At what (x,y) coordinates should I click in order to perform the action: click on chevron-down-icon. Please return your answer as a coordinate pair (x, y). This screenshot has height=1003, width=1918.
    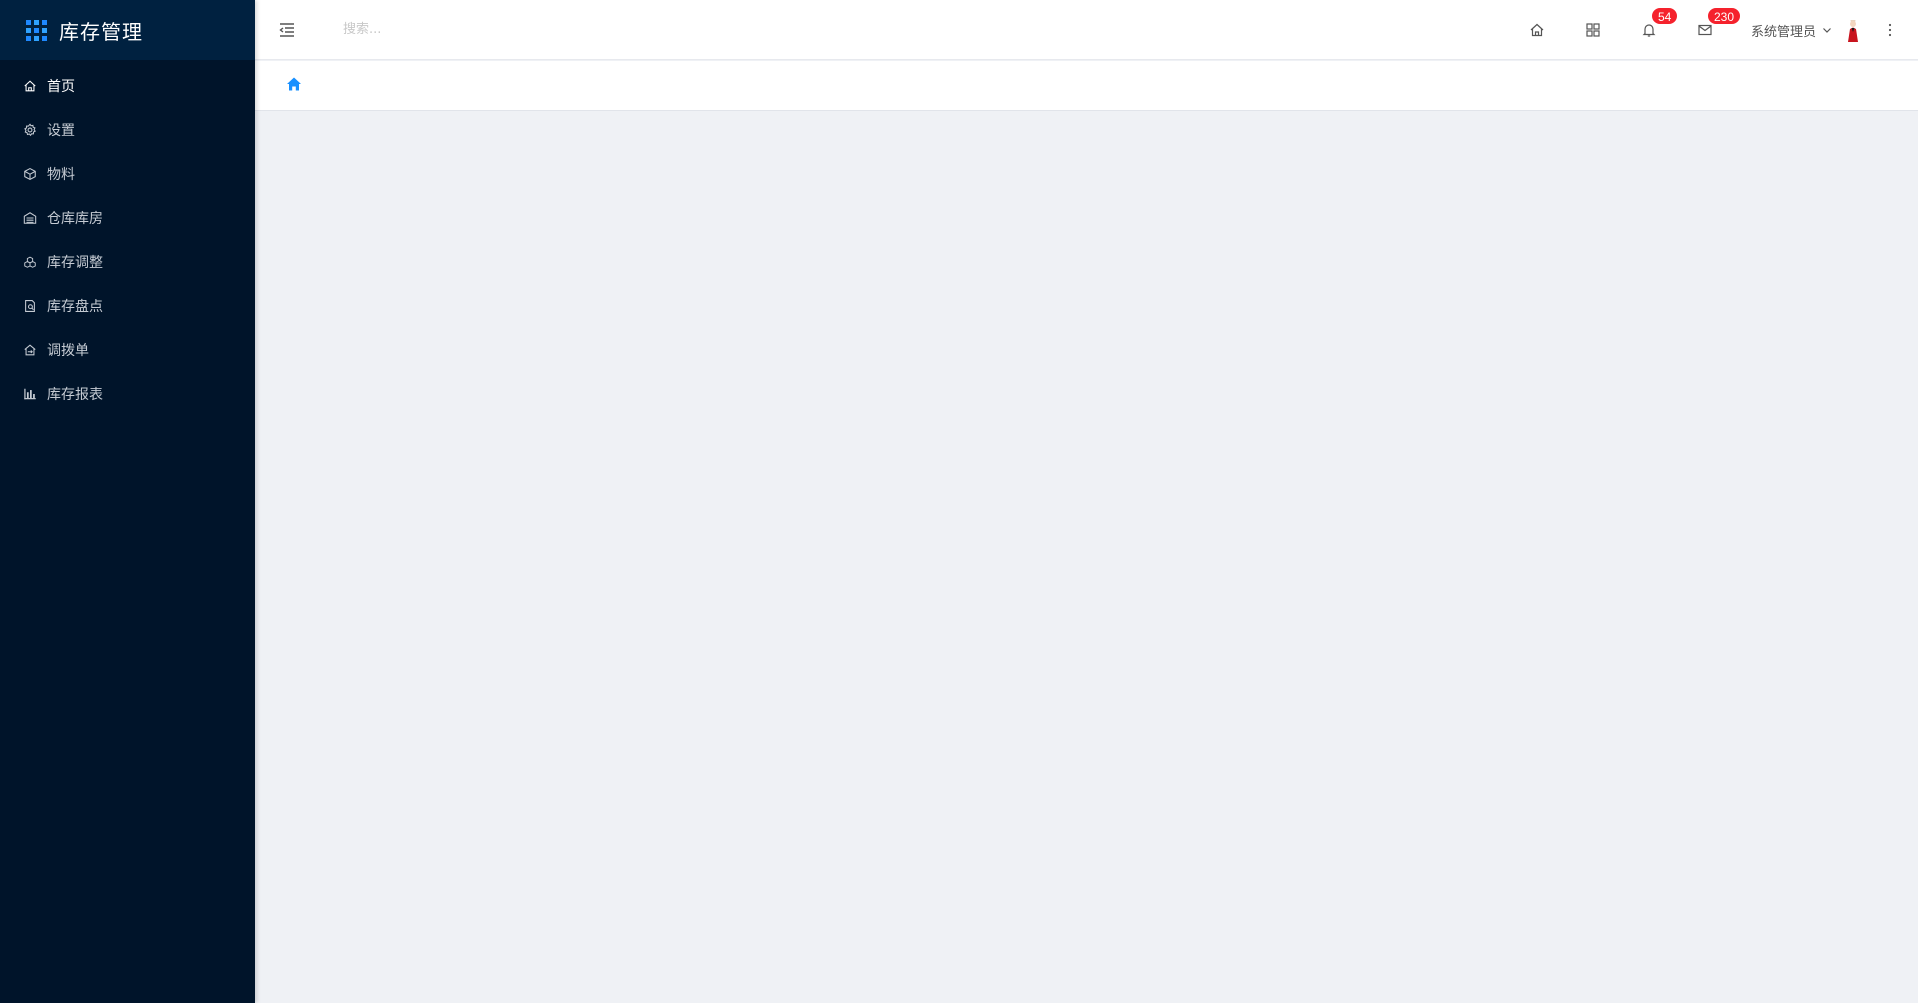
    Looking at the image, I should click on (1827, 30).